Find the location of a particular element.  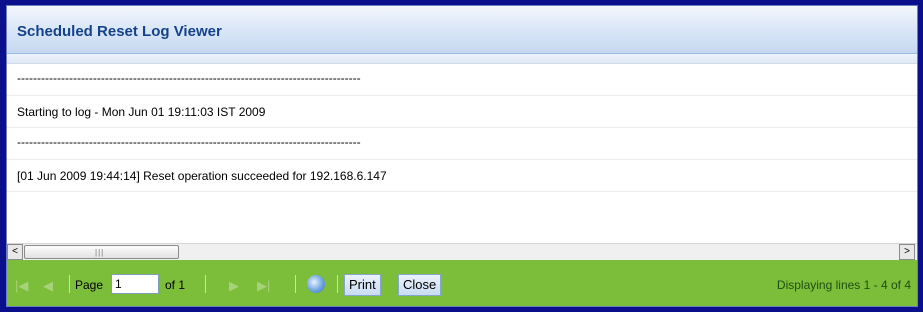

window-title: Scheduled Reset Log Viewer is located at coordinates (119, 31).